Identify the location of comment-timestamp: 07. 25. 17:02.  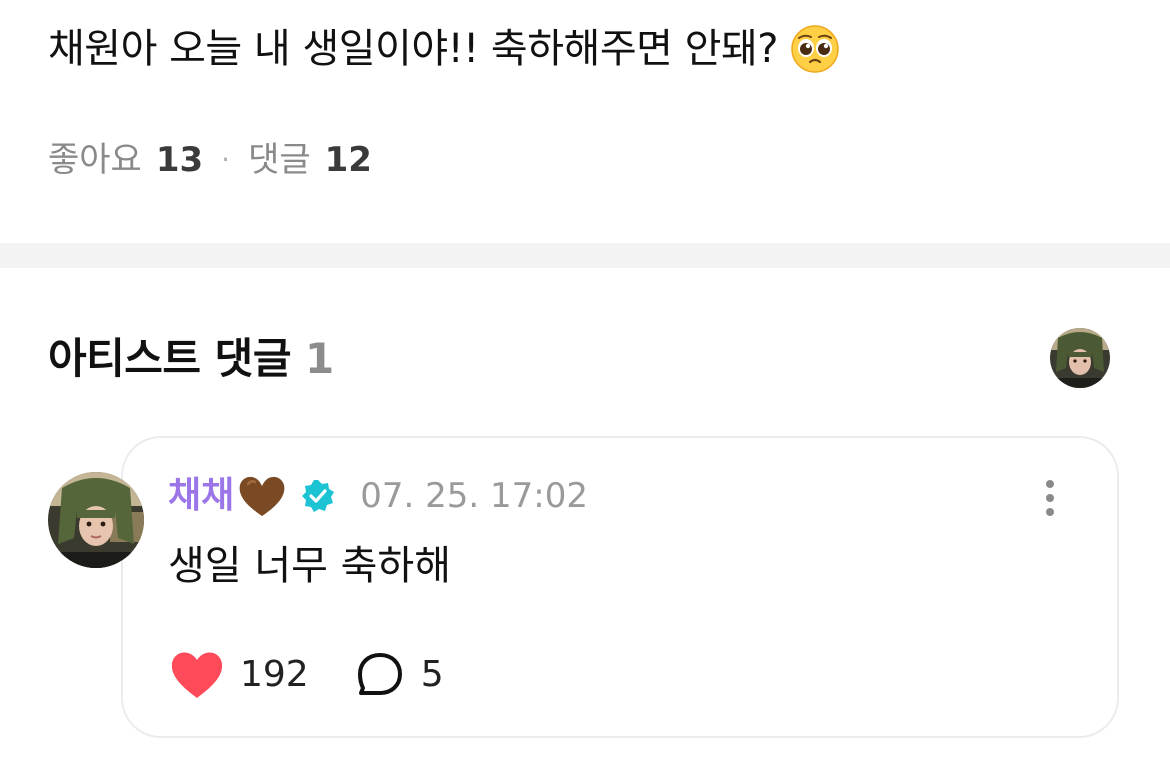
(474, 496).